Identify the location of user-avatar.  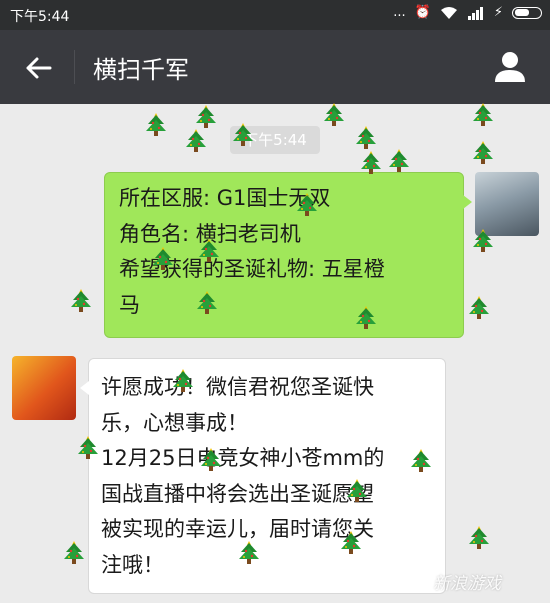
(507, 204).